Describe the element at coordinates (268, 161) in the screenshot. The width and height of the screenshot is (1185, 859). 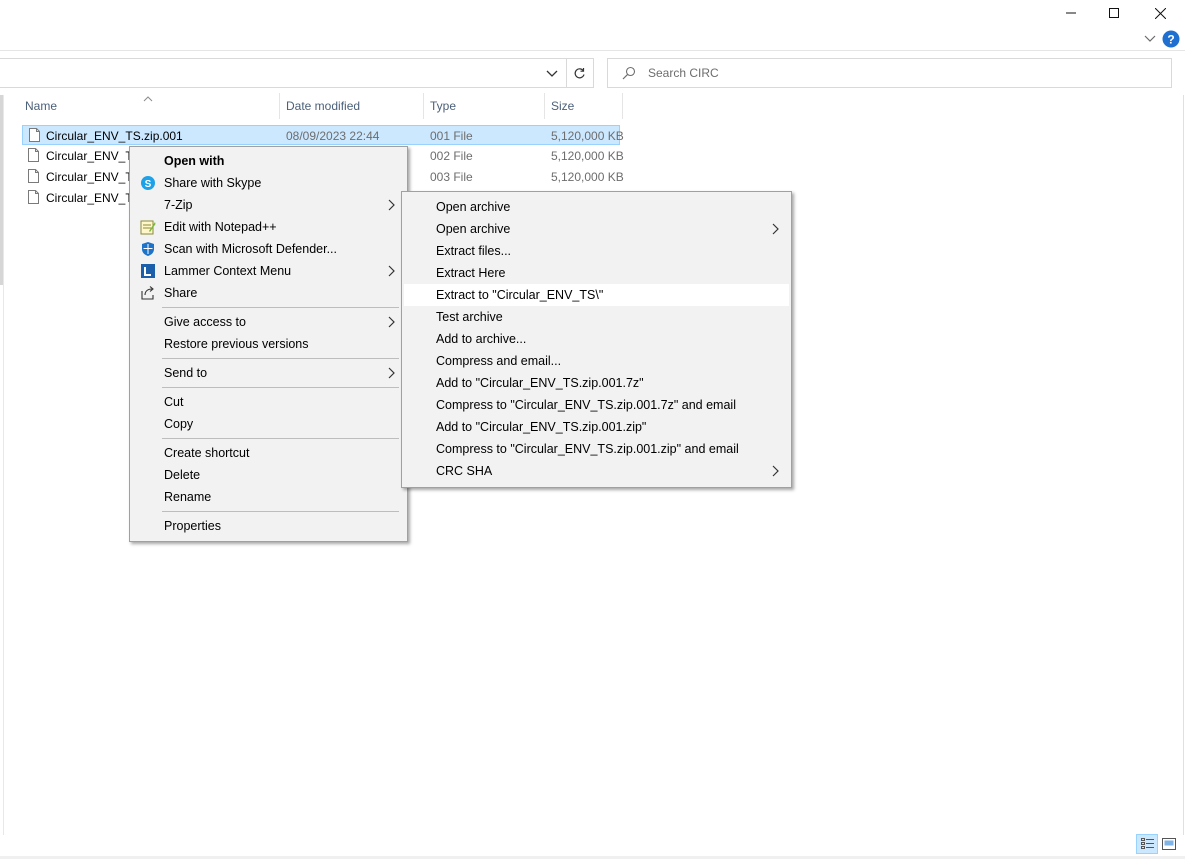
I see `menu-item-open-with: Open with` at that location.